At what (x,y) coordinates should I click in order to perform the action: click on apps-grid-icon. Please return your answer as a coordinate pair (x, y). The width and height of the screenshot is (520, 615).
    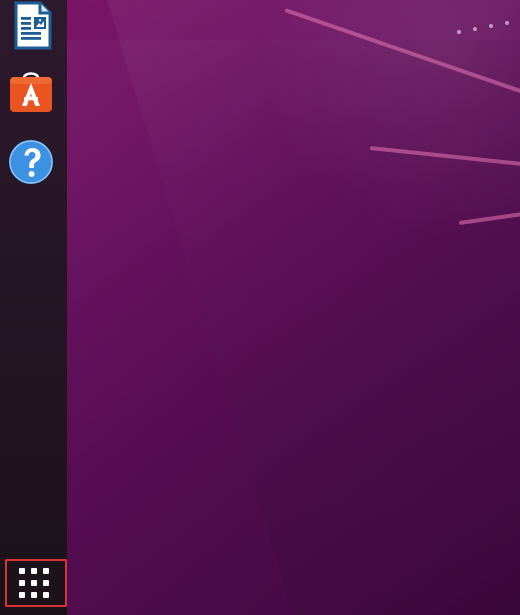
    Looking at the image, I should click on (34, 583).